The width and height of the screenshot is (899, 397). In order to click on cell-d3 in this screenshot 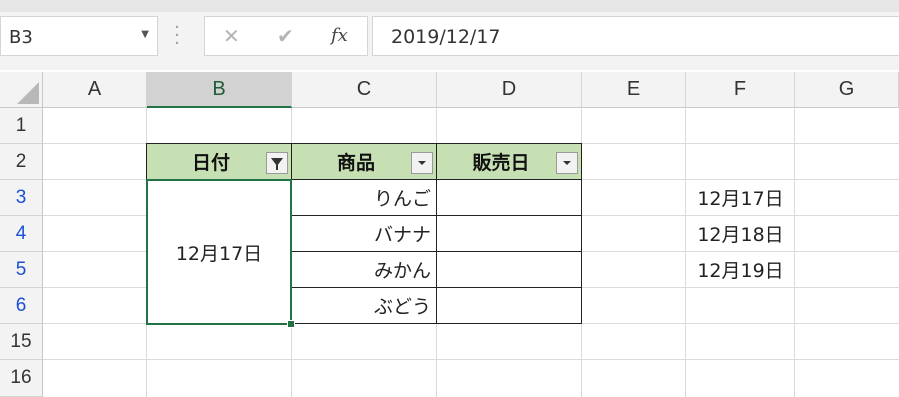, I will do `click(509, 197)`.